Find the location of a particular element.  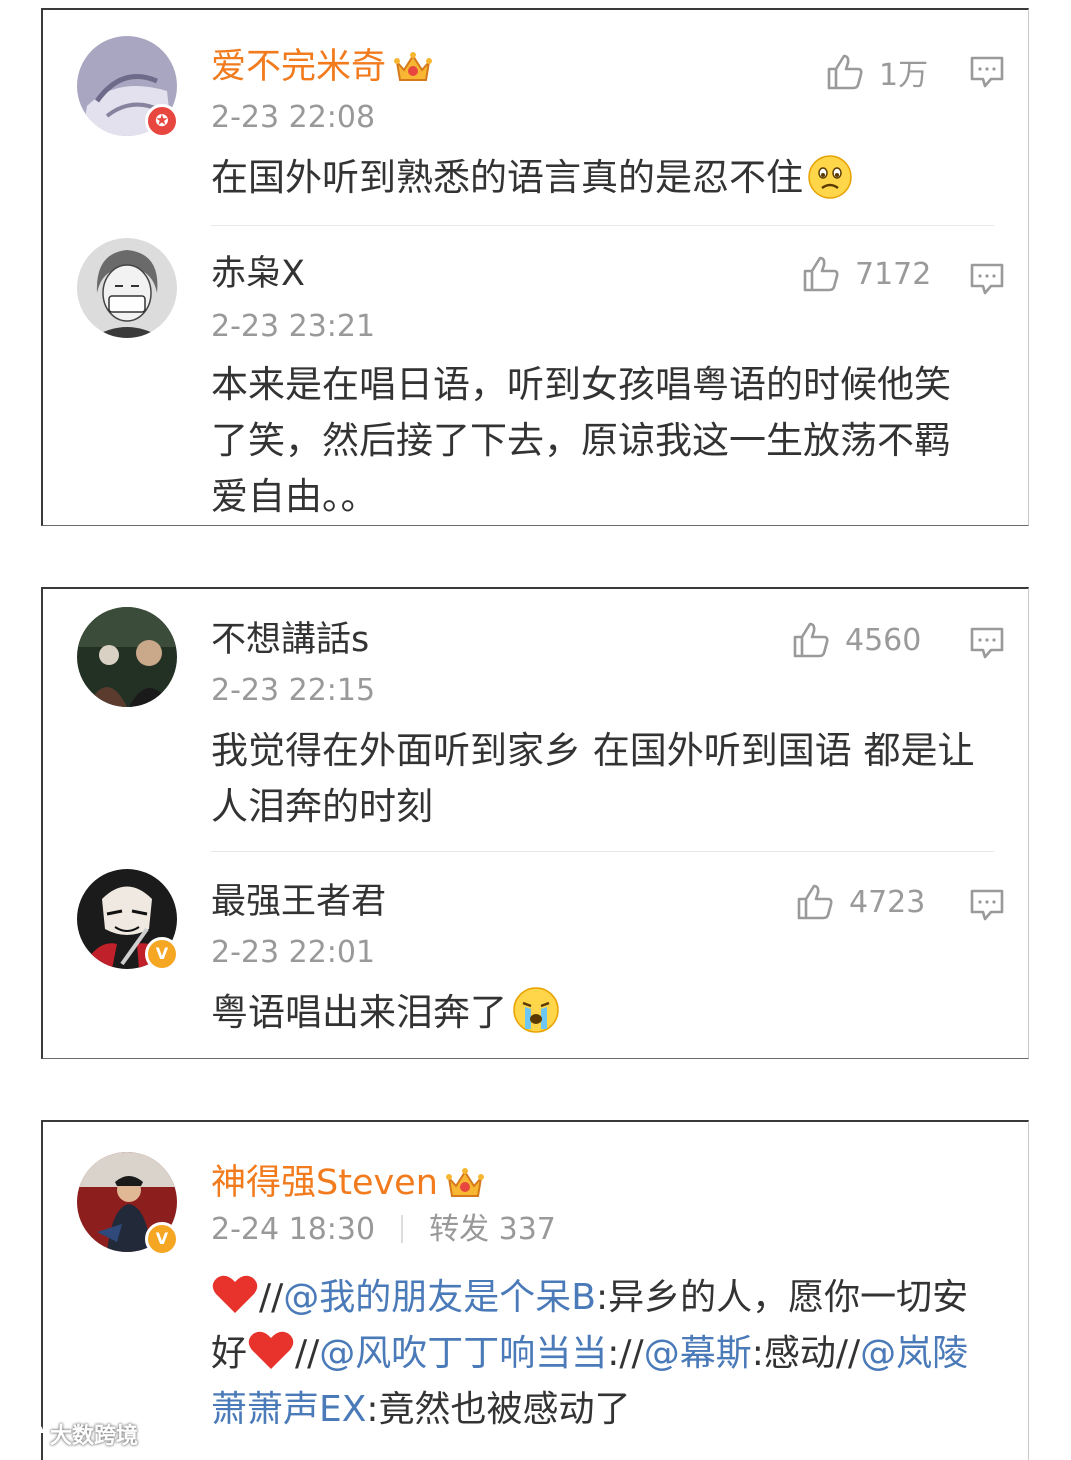

comment-text: 粤语唱出来泪奔了 is located at coordinates (606, 1013).